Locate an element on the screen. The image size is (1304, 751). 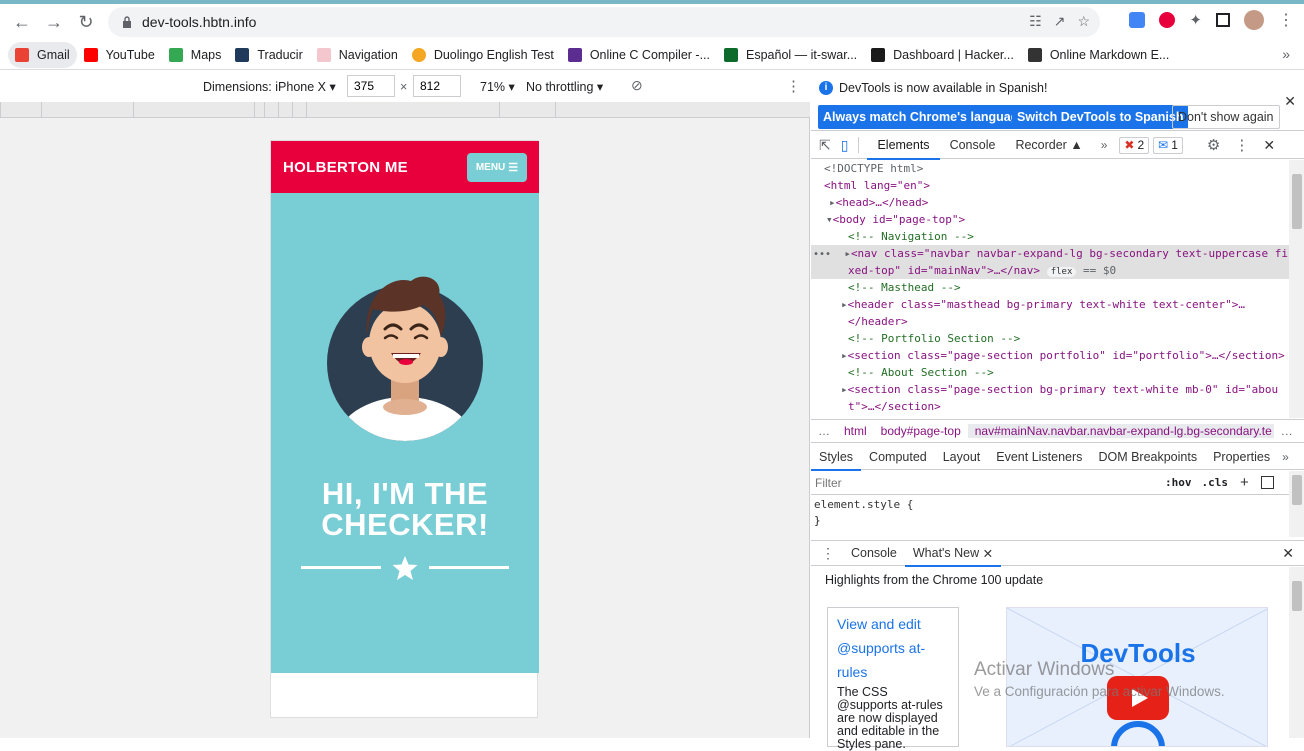
subtab-layout: Layout is located at coordinates (962, 457).